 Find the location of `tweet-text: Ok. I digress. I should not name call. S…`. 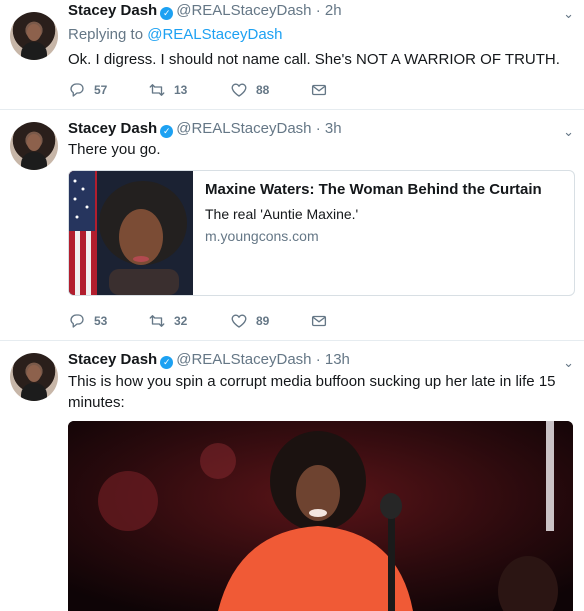

tweet-text: Ok. I digress. I should not name call. S… is located at coordinates (314, 59).